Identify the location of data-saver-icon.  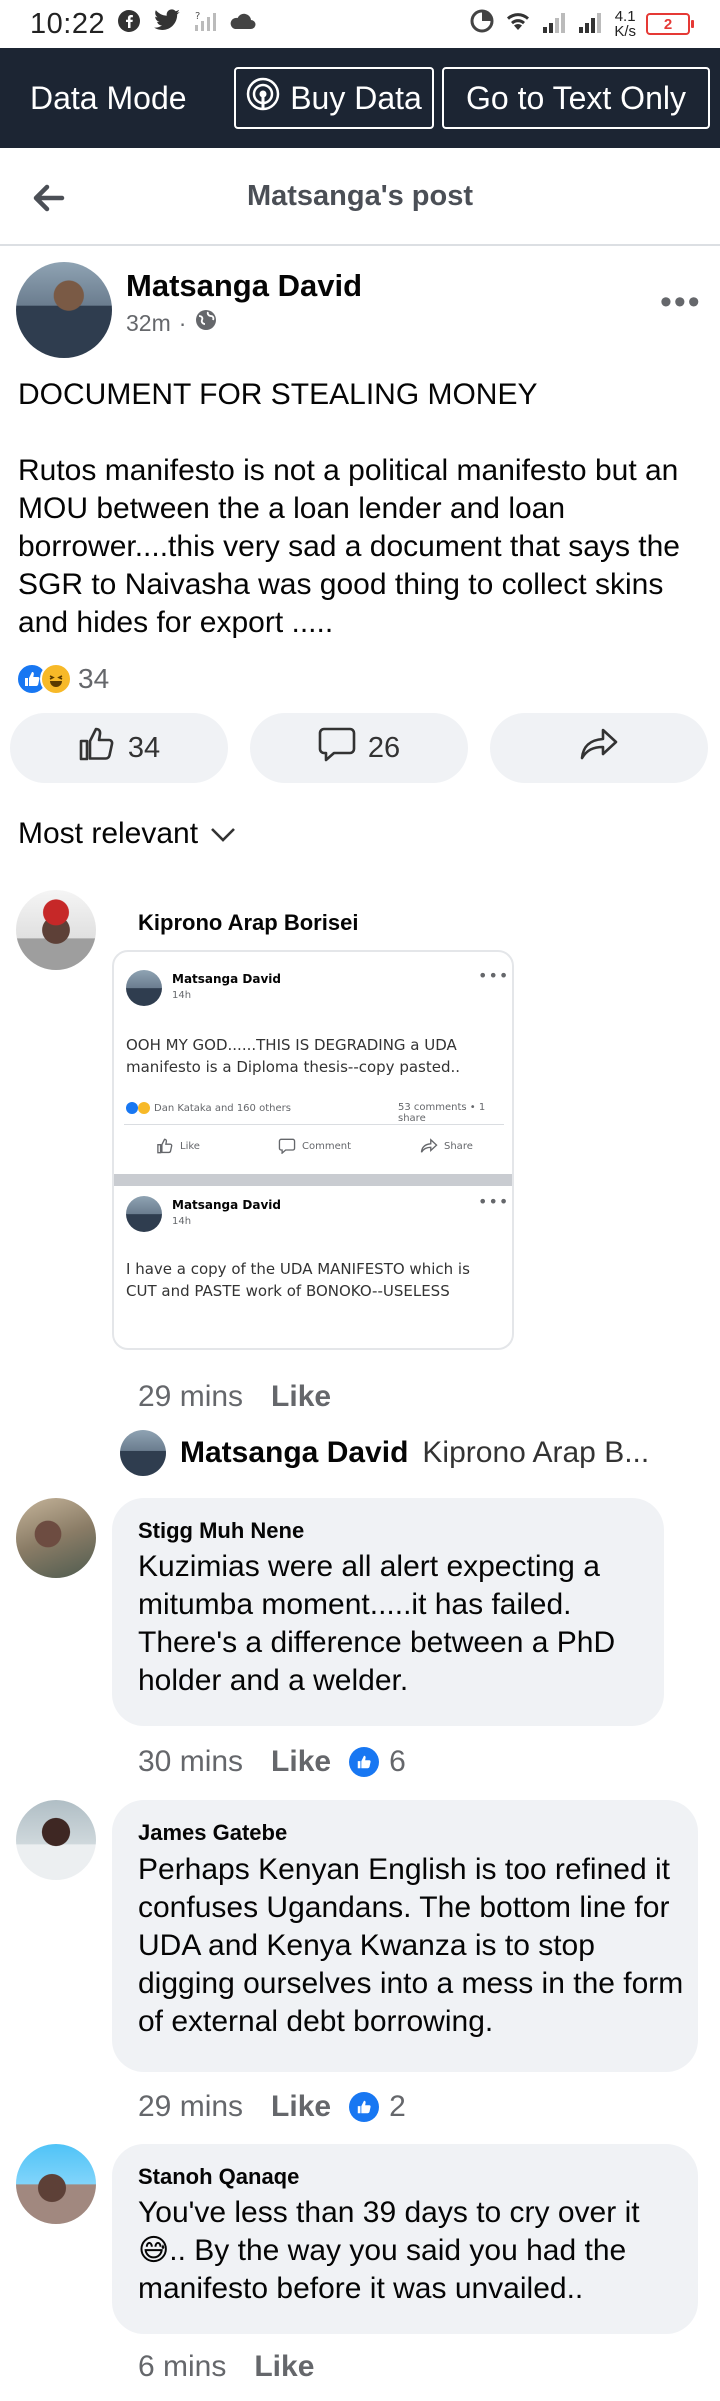
(482, 24).